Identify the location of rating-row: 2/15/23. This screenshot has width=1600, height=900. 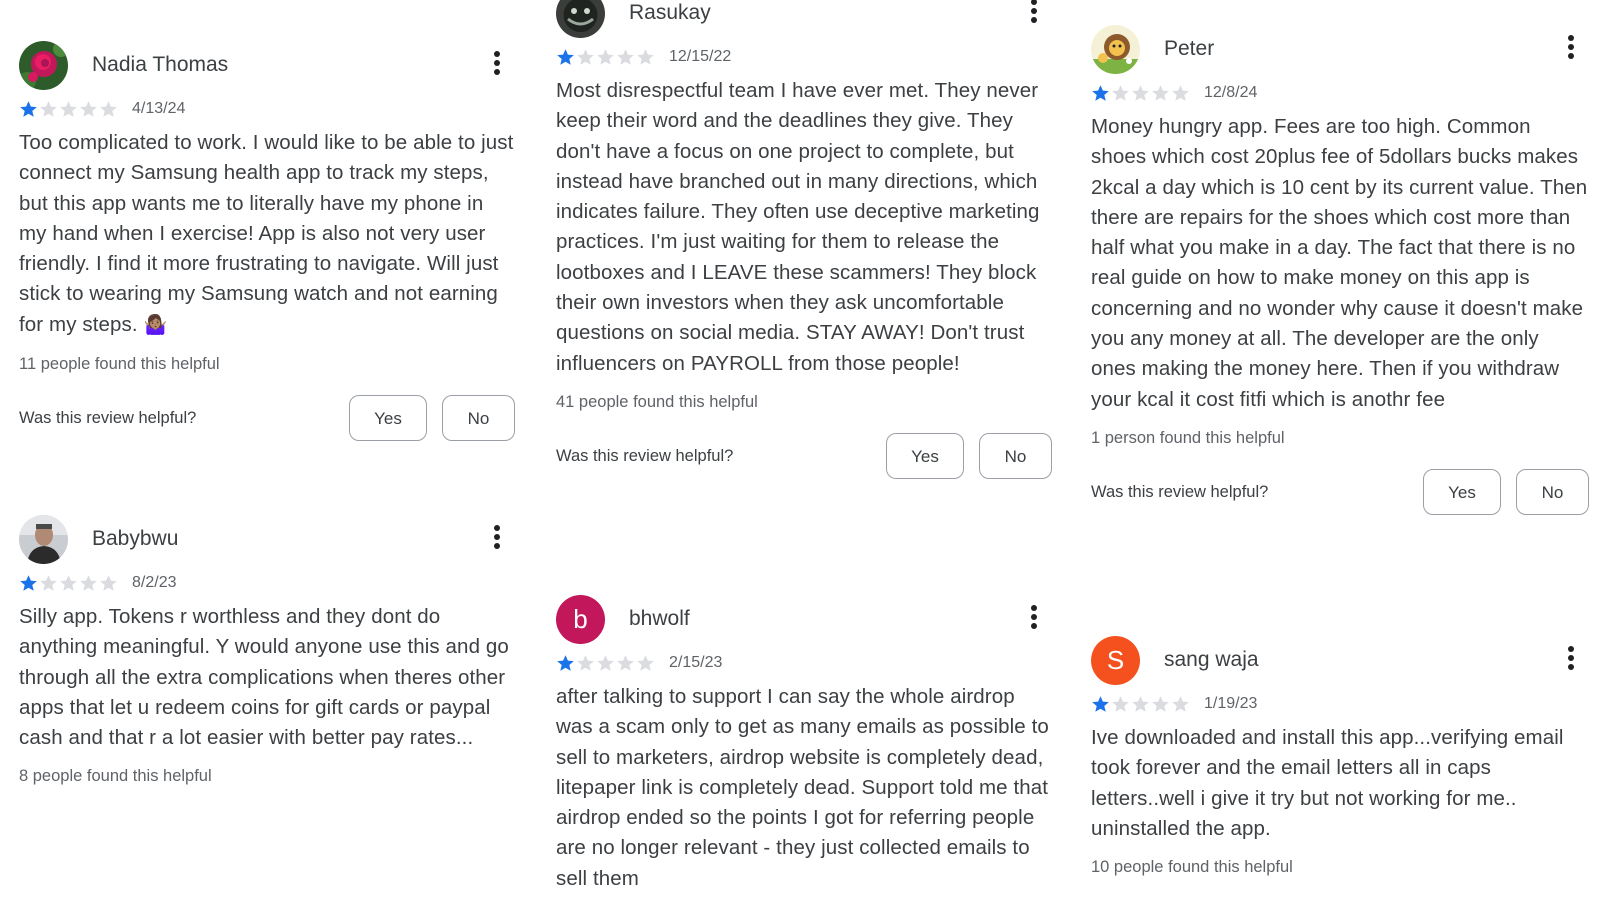
(804, 663).